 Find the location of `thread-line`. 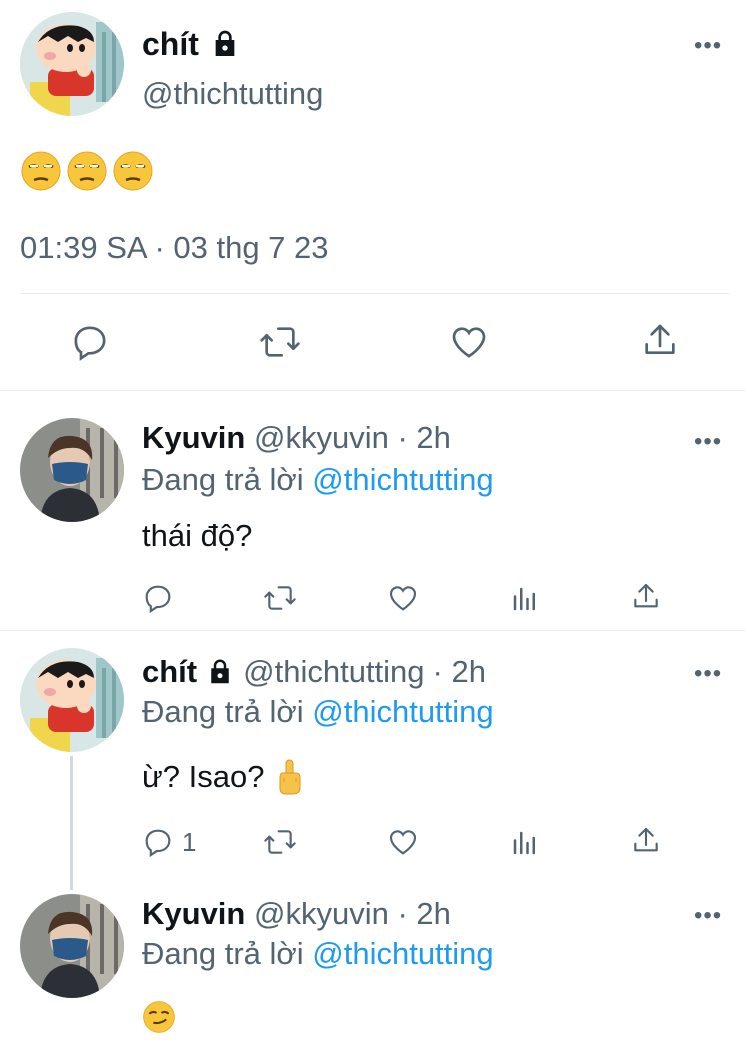

thread-line is located at coordinates (71, 823).